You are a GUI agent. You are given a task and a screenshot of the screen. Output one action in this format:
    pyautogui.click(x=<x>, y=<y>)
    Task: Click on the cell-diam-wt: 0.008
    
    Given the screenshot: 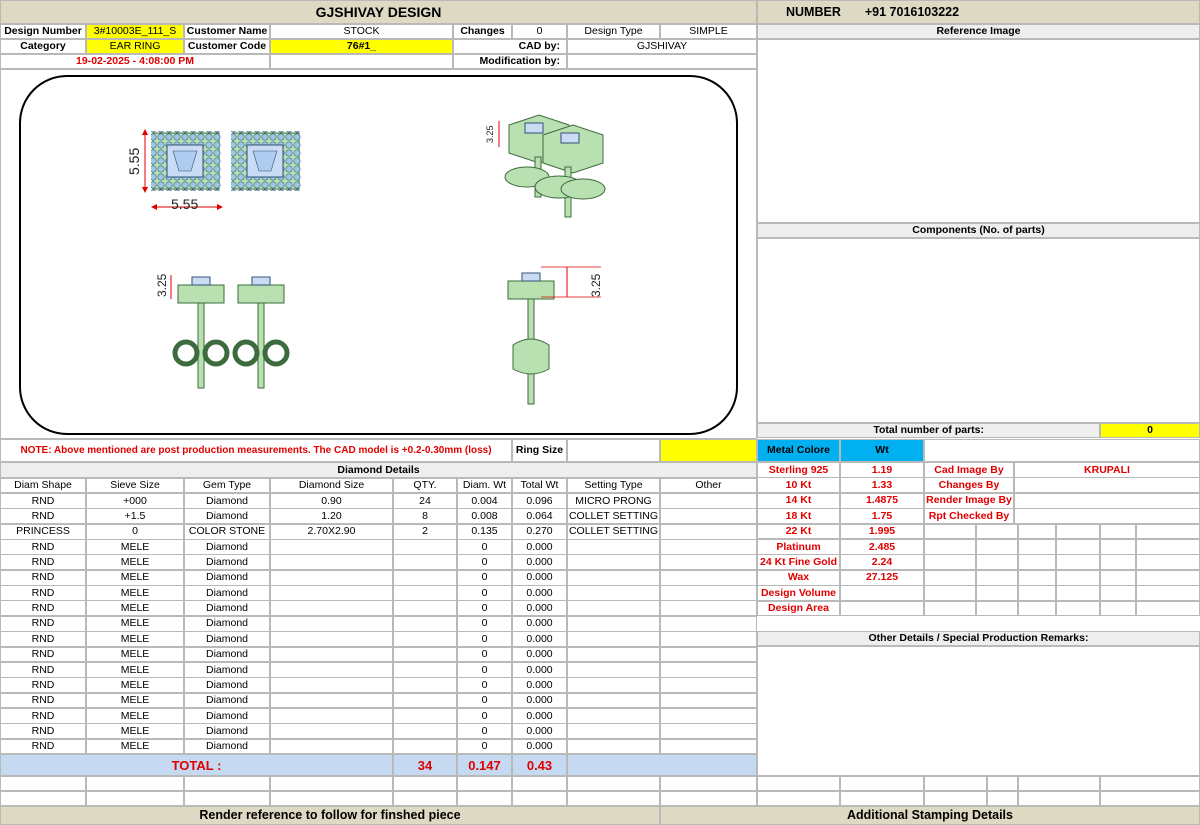 What is the action you would take?
    pyautogui.click(x=484, y=516)
    